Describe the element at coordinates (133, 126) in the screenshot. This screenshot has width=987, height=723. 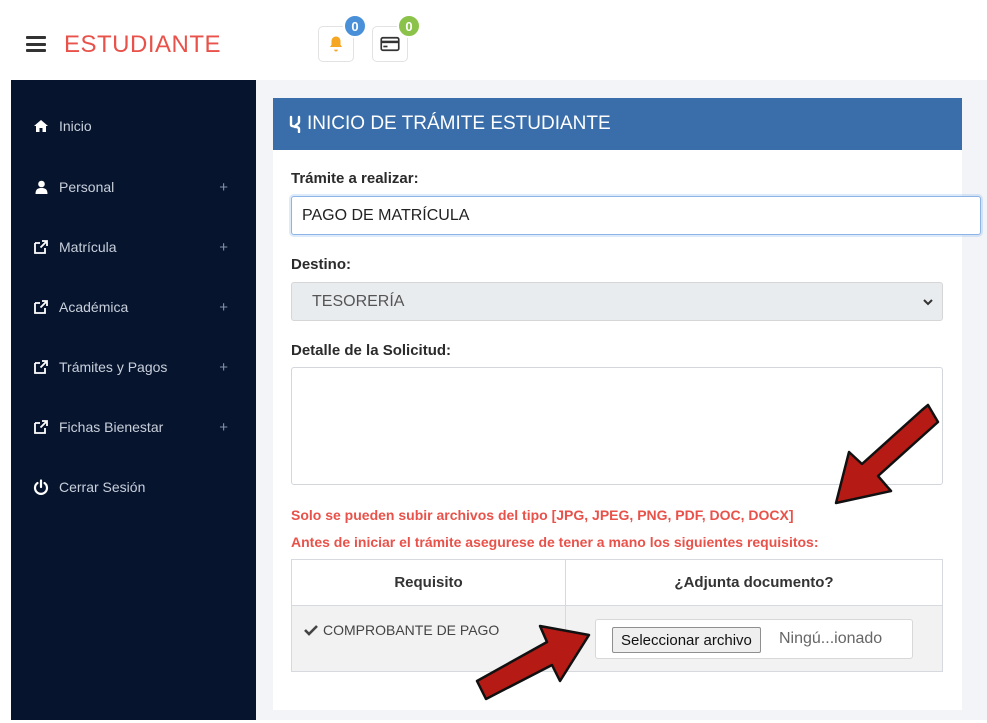
I see `sidebar-item-inicio: Inicio` at that location.